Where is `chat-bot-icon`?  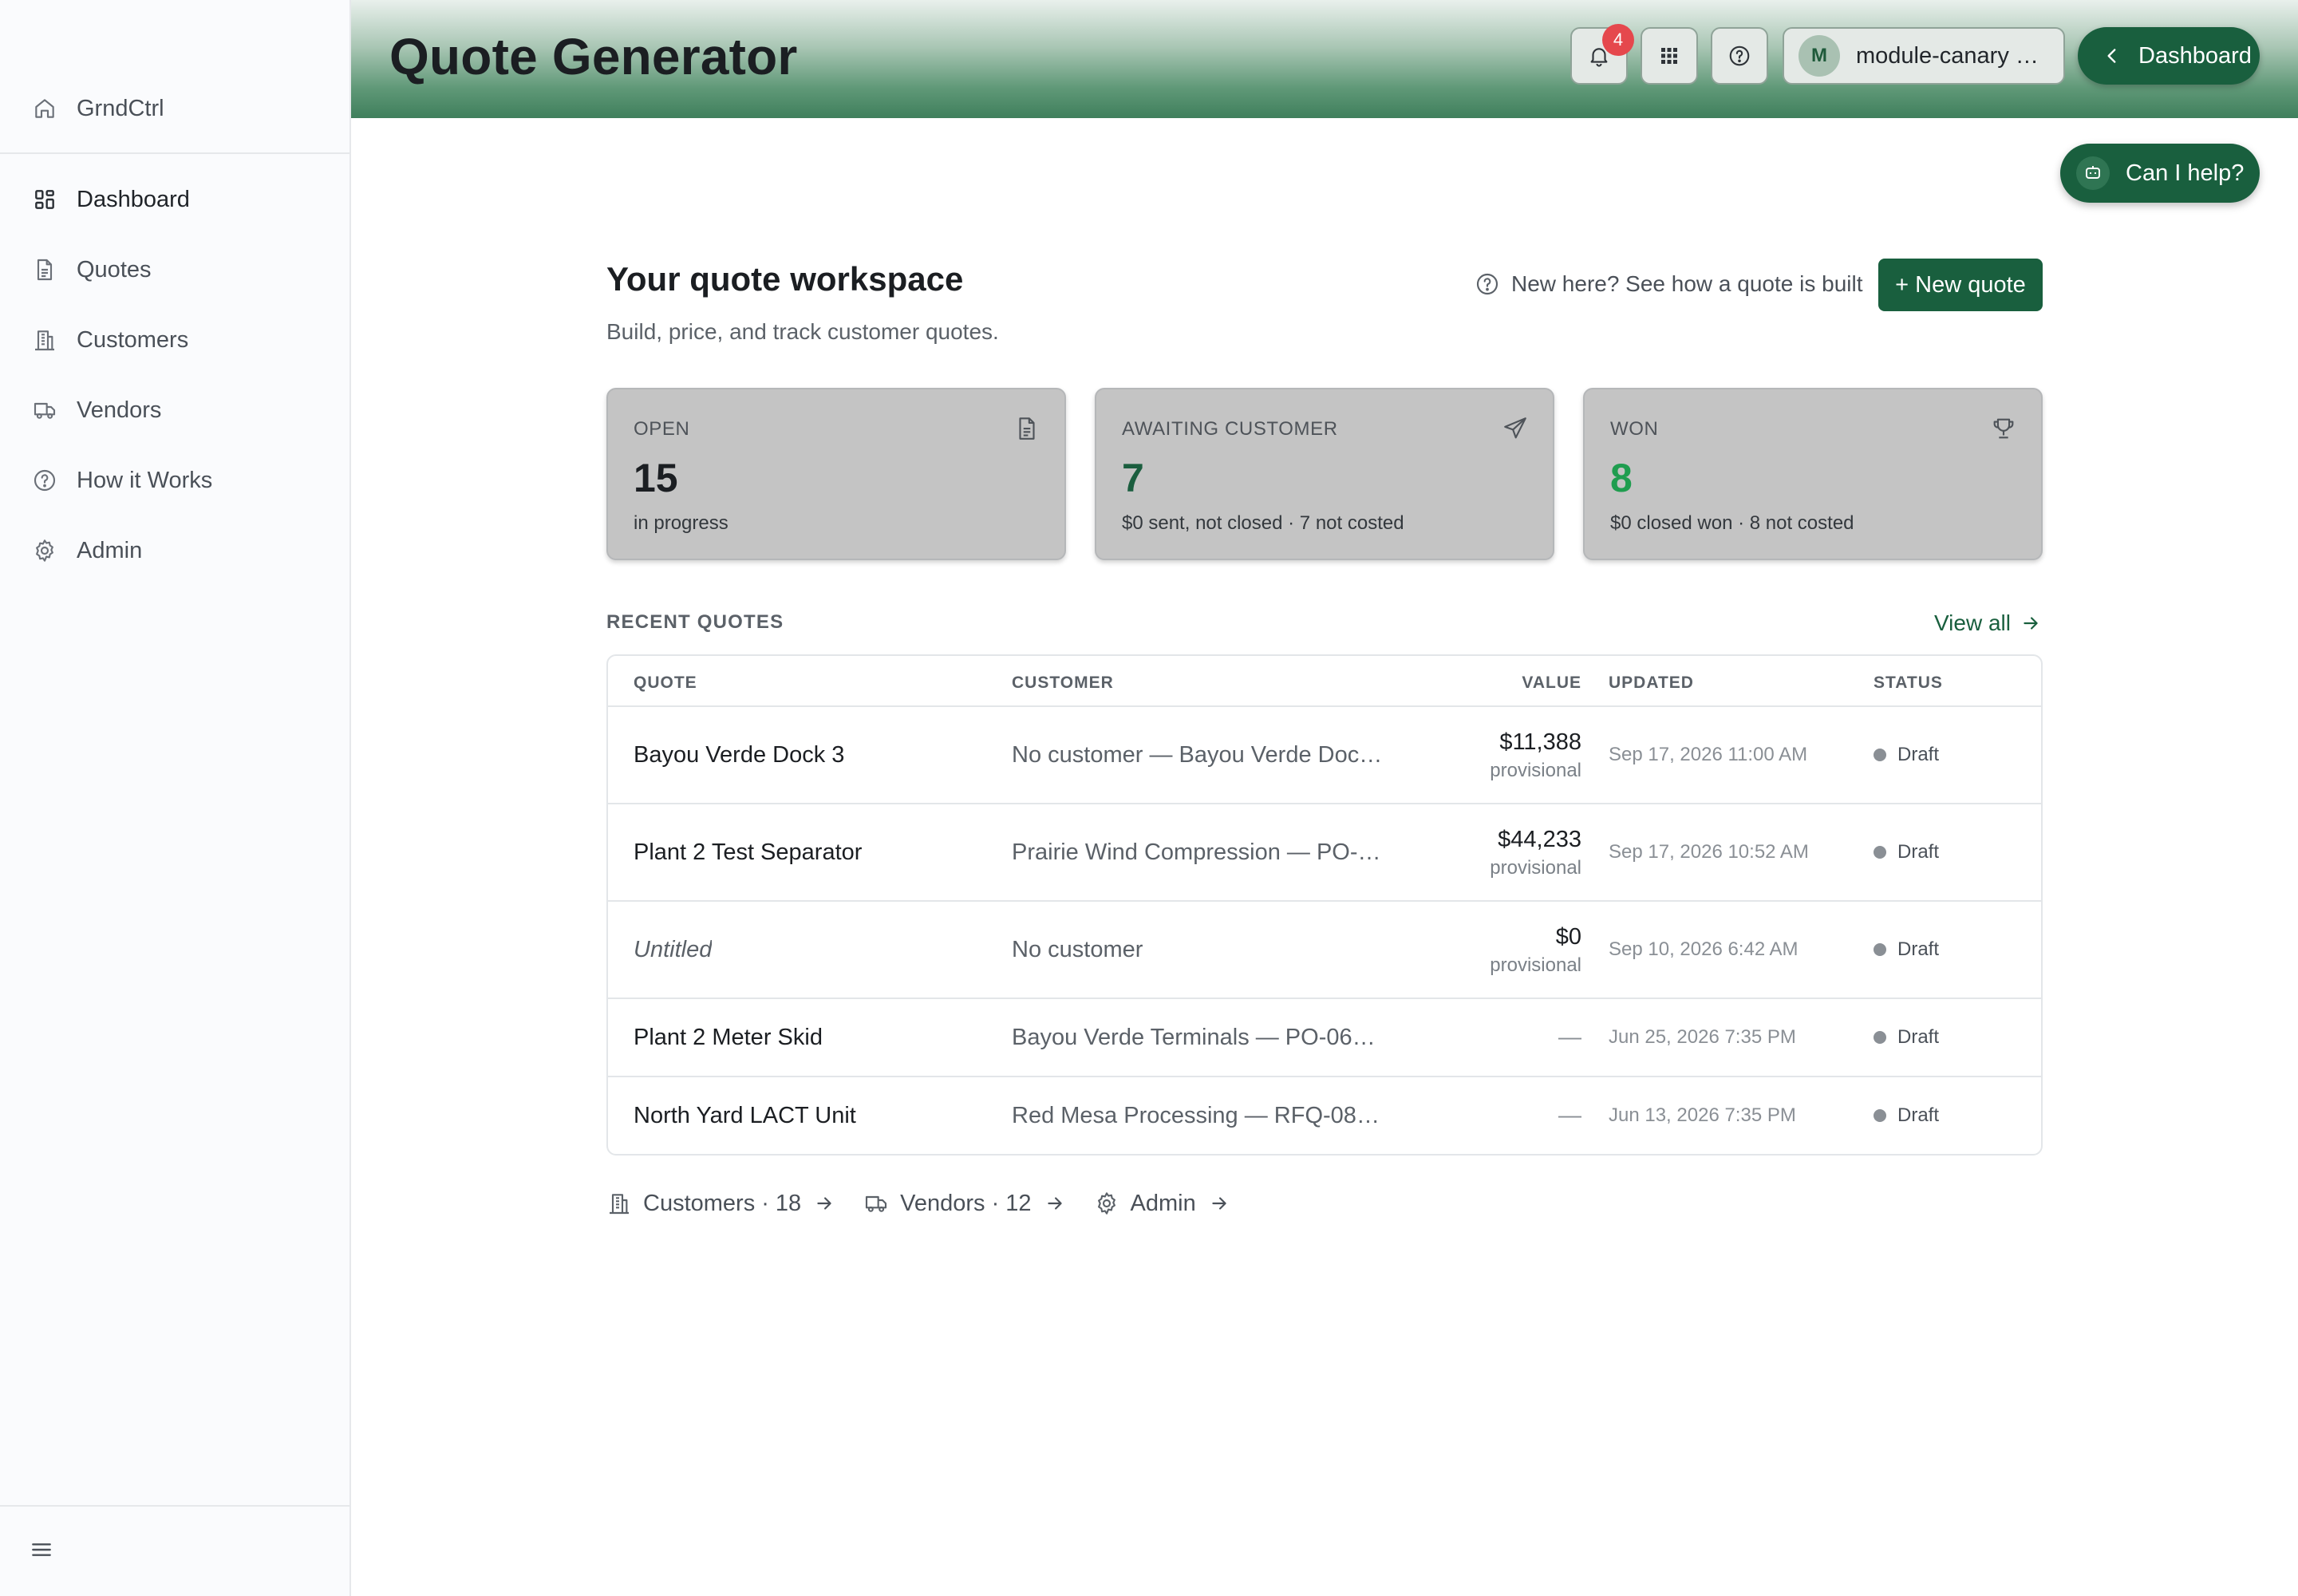
chat-bot-icon is located at coordinates (2093, 173).